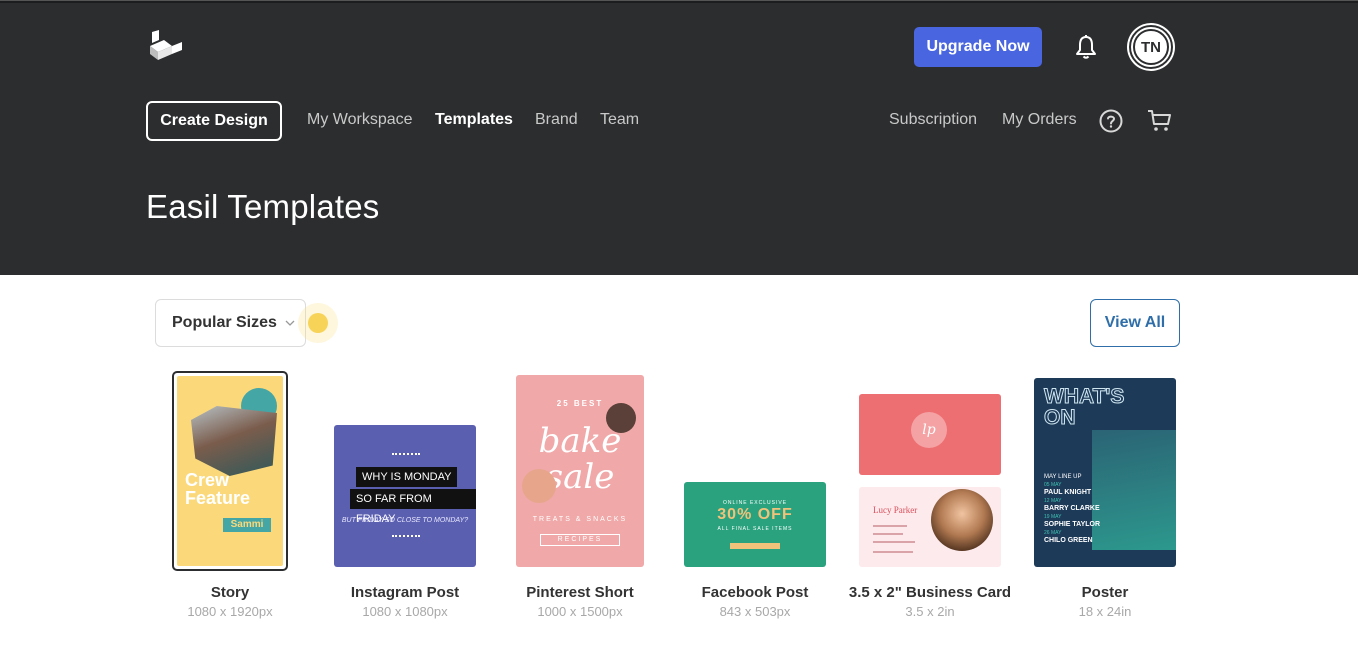 This screenshot has width=1358, height=655. Describe the element at coordinates (218, 489) in the screenshot. I see `preview-headline: Crew Feature` at that location.